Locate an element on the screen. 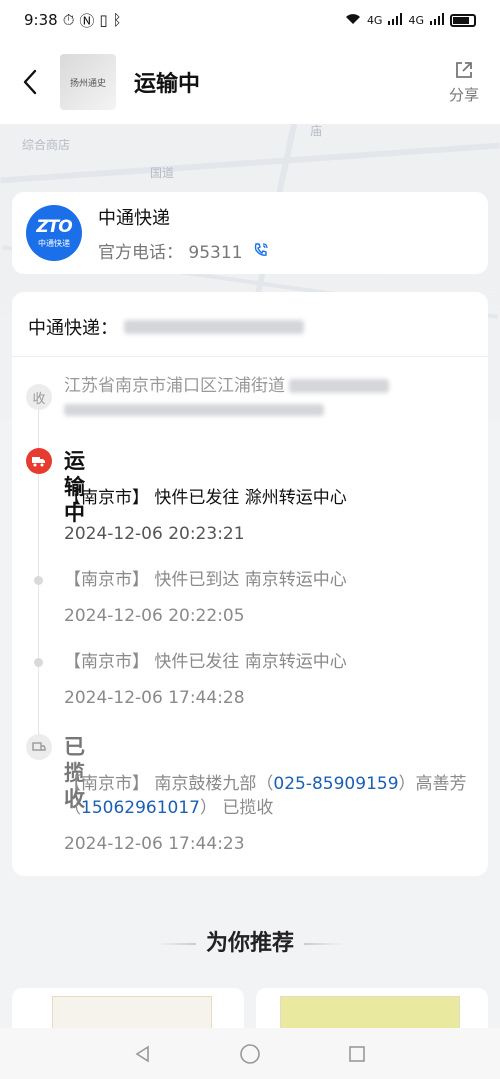 The width and height of the screenshot is (500, 1079). zto-logo: ZTO 中通快递 is located at coordinates (54, 233).